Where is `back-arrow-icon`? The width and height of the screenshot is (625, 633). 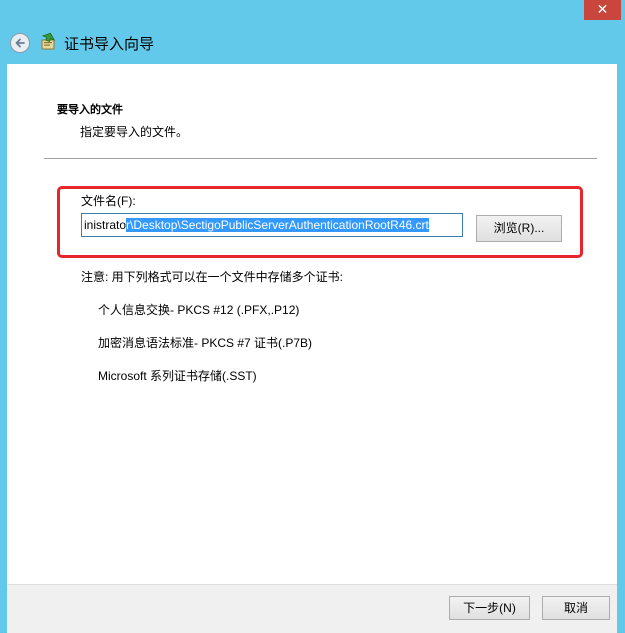
back-arrow-icon is located at coordinates (20, 43).